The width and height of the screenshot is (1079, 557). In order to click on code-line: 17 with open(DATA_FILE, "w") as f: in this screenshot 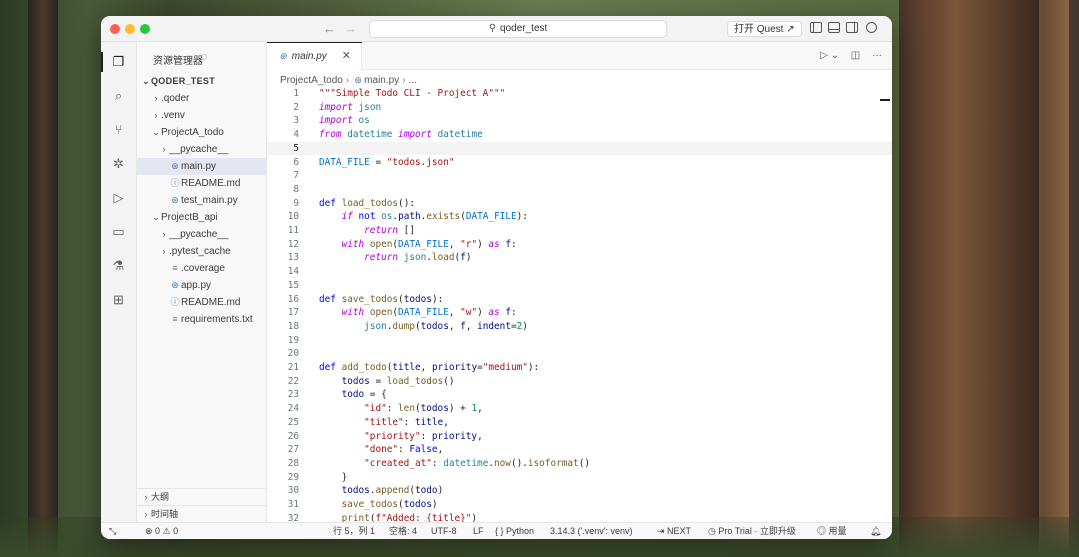, I will do `click(579, 313)`.